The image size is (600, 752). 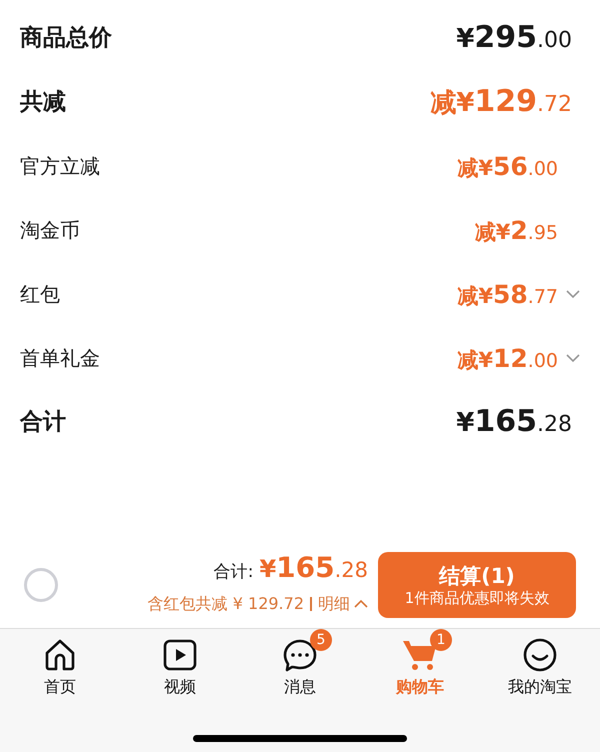 I want to click on select-all-checkbox, so click(x=41, y=585).